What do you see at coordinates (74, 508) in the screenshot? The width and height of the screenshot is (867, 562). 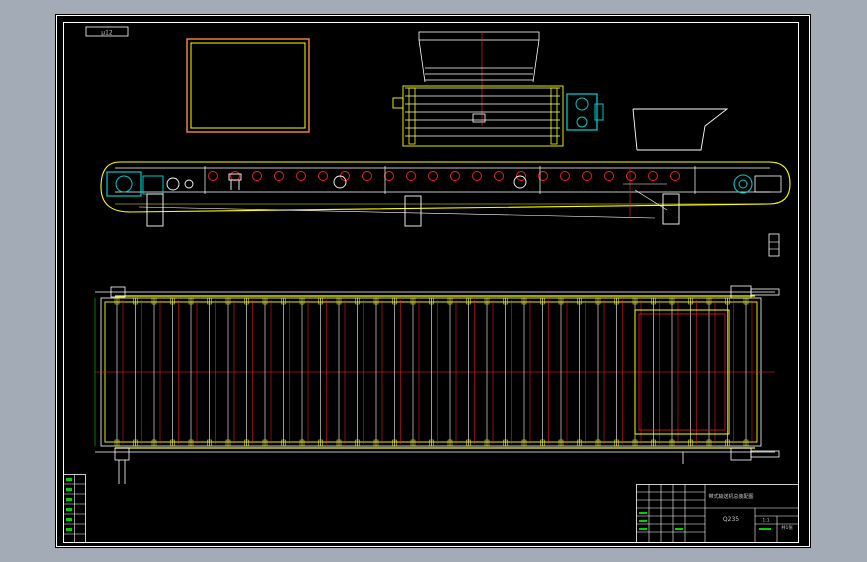 I see `revision-table` at bounding box center [74, 508].